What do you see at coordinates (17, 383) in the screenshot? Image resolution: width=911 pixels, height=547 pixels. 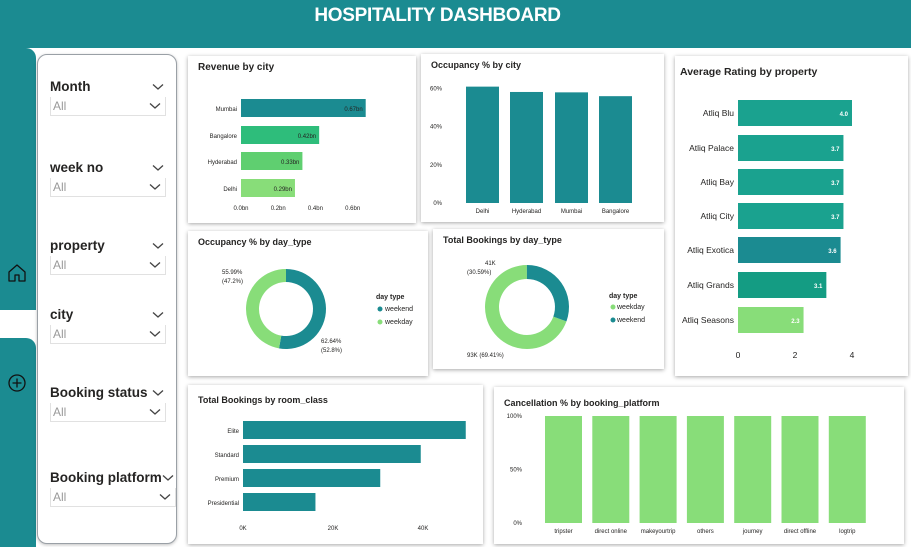 I see `add-circle-icon` at bounding box center [17, 383].